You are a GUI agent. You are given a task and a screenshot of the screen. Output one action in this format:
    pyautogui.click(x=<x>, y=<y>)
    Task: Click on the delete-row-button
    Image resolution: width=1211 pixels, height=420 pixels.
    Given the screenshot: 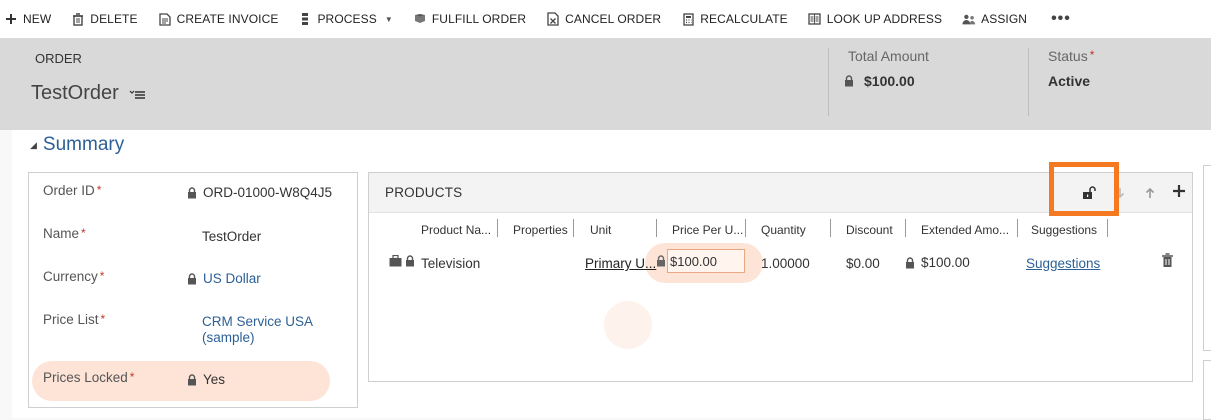 What is the action you would take?
    pyautogui.click(x=1167, y=260)
    